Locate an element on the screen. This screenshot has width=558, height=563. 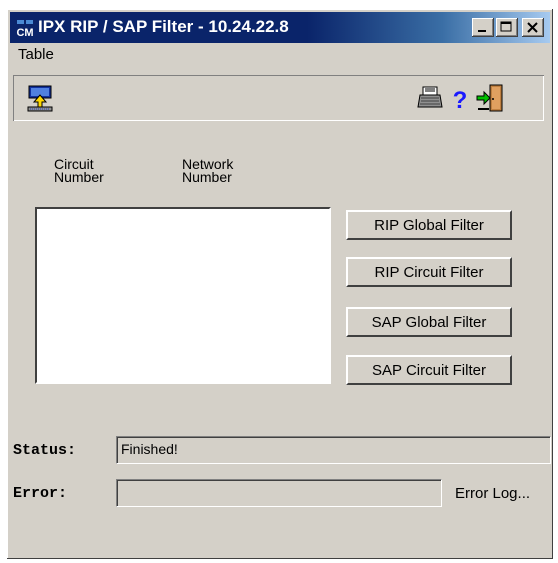
printer-icon is located at coordinates (430, 97).